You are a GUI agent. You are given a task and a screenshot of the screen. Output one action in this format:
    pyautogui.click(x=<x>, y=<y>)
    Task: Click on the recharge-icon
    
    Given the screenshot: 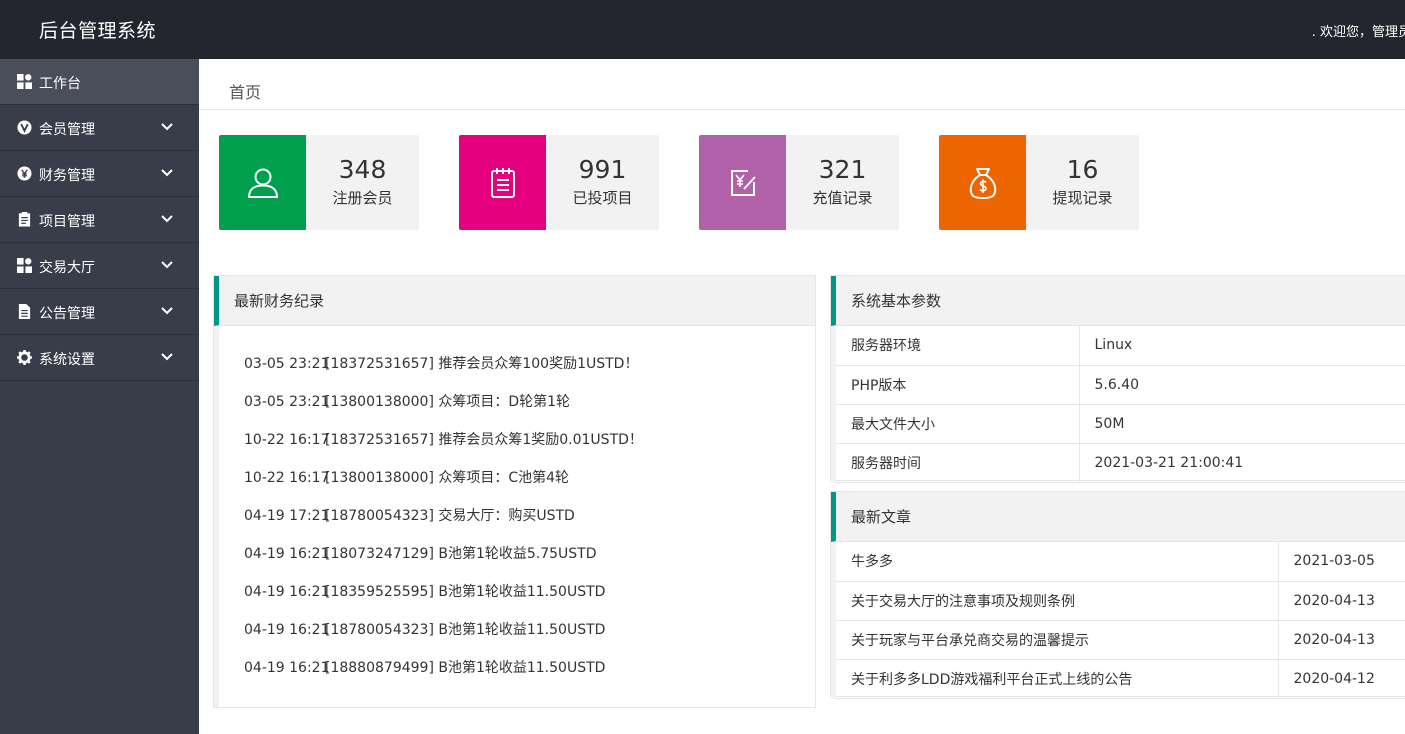 What is the action you would take?
    pyautogui.click(x=743, y=182)
    